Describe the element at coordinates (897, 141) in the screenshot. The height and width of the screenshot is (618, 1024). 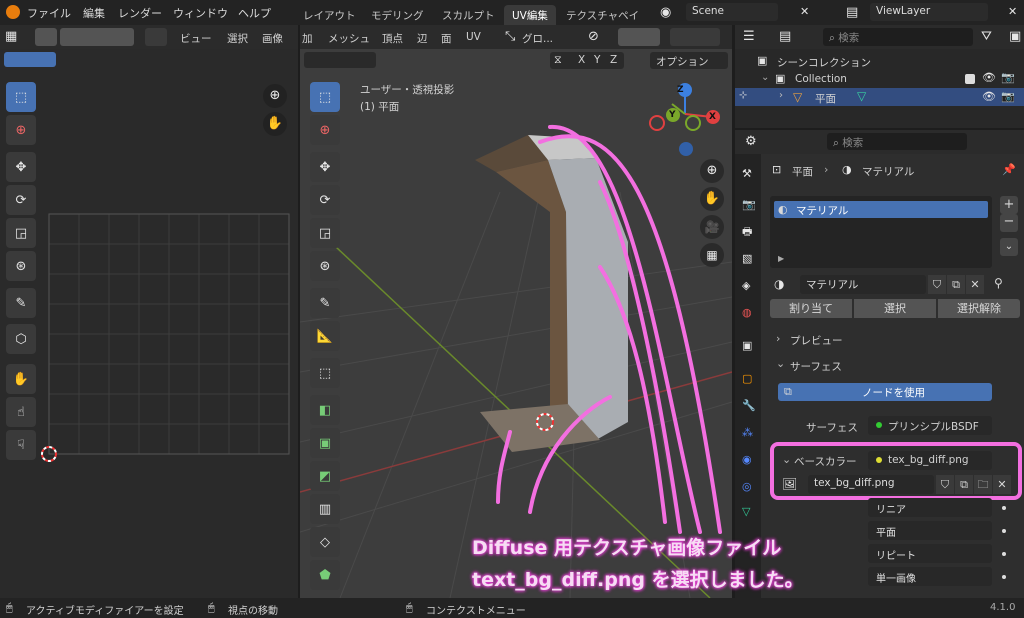
I see `properties-search: ⌕ 検索` at that location.